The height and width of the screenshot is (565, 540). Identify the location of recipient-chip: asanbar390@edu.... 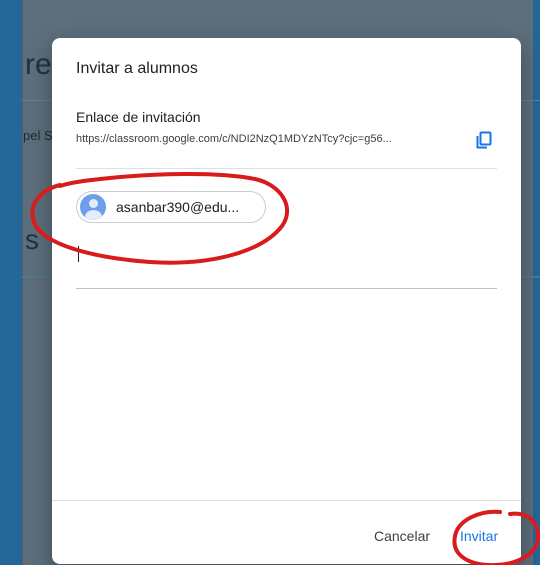
(171, 207).